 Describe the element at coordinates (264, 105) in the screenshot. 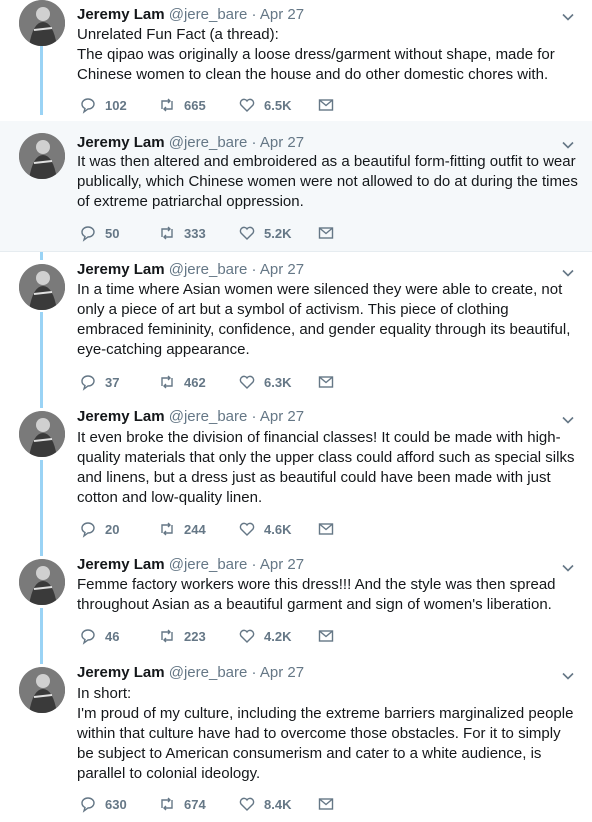

I see `like-button: 6.5K` at that location.